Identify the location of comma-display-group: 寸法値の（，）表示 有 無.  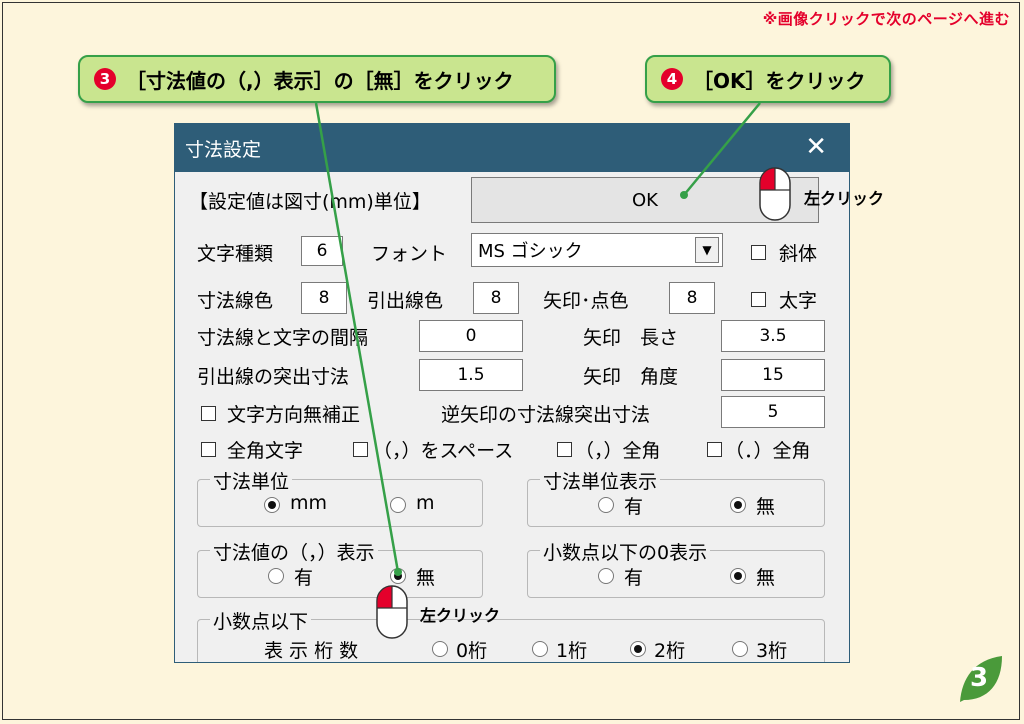
(340, 568).